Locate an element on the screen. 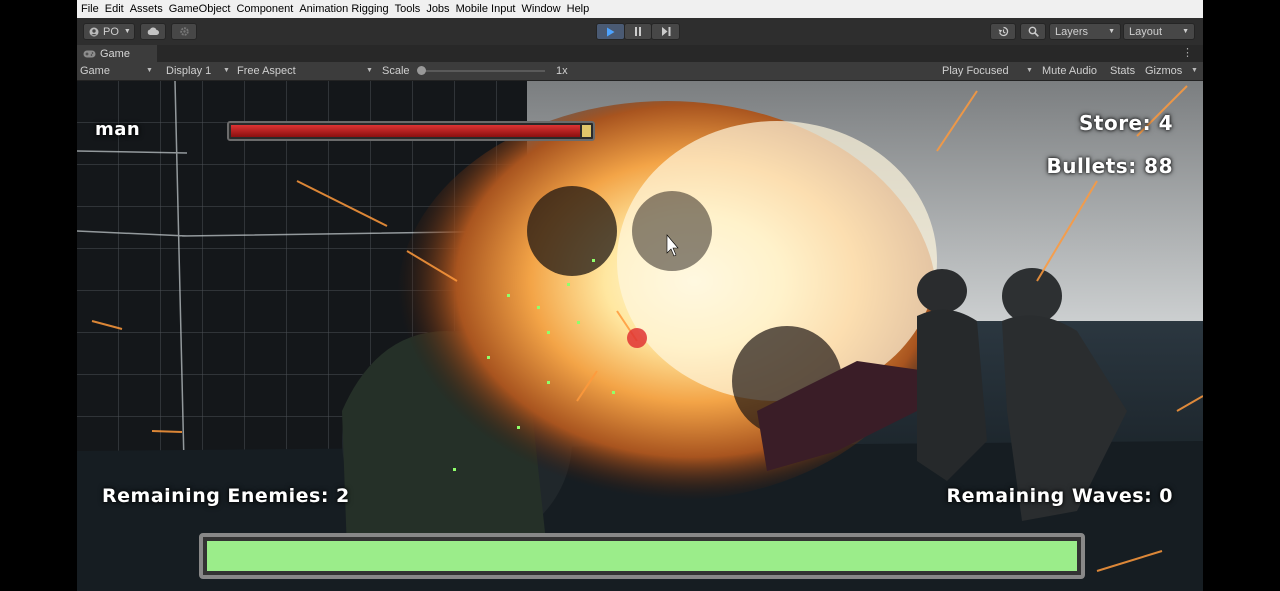 The height and width of the screenshot is (591, 1280). play-icon is located at coordinates (611, 31).